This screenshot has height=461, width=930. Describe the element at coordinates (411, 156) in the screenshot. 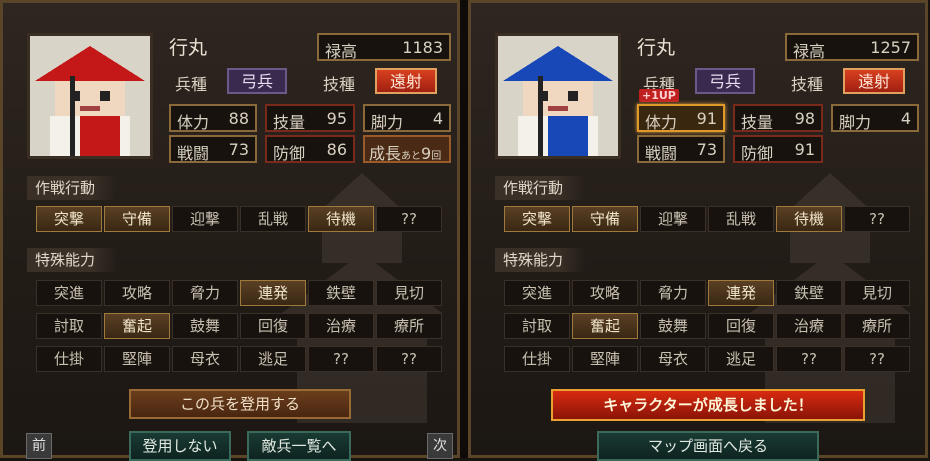

I see `growth-small: あと` at that location.